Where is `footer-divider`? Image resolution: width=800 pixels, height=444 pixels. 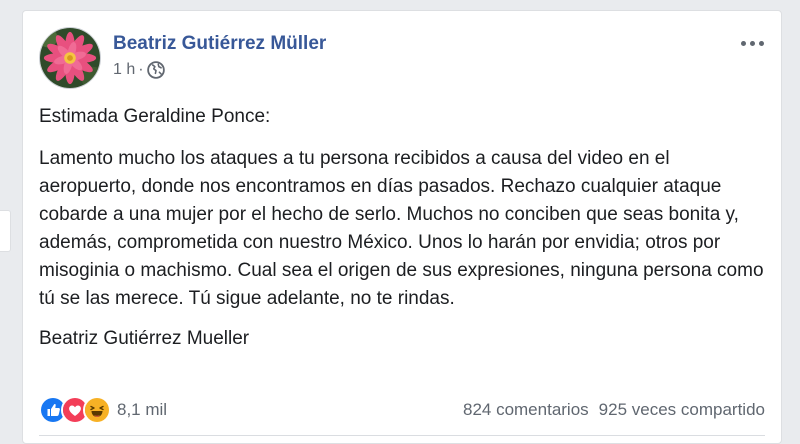 footer-divider is located at coordinates (402, 435).